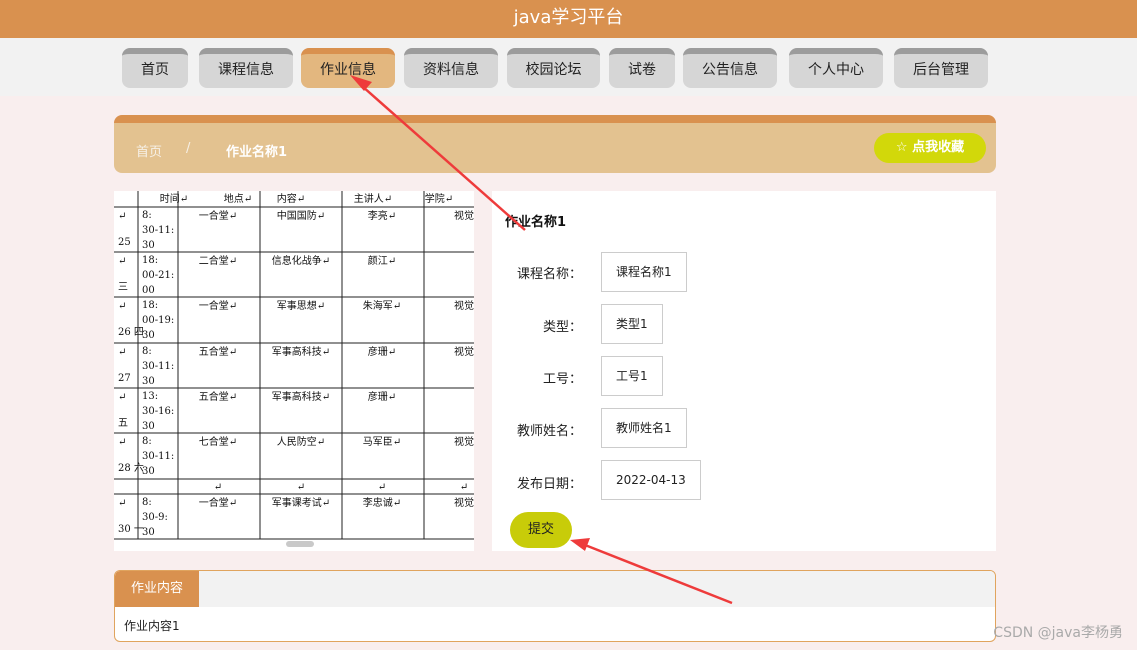 The height and width of the screenshot is (650, 1137). What do you see at coordinates (155, 517) in the screenshot?
I see `schedule-time-cell: 30-9:` at bounding box center [155, 517].